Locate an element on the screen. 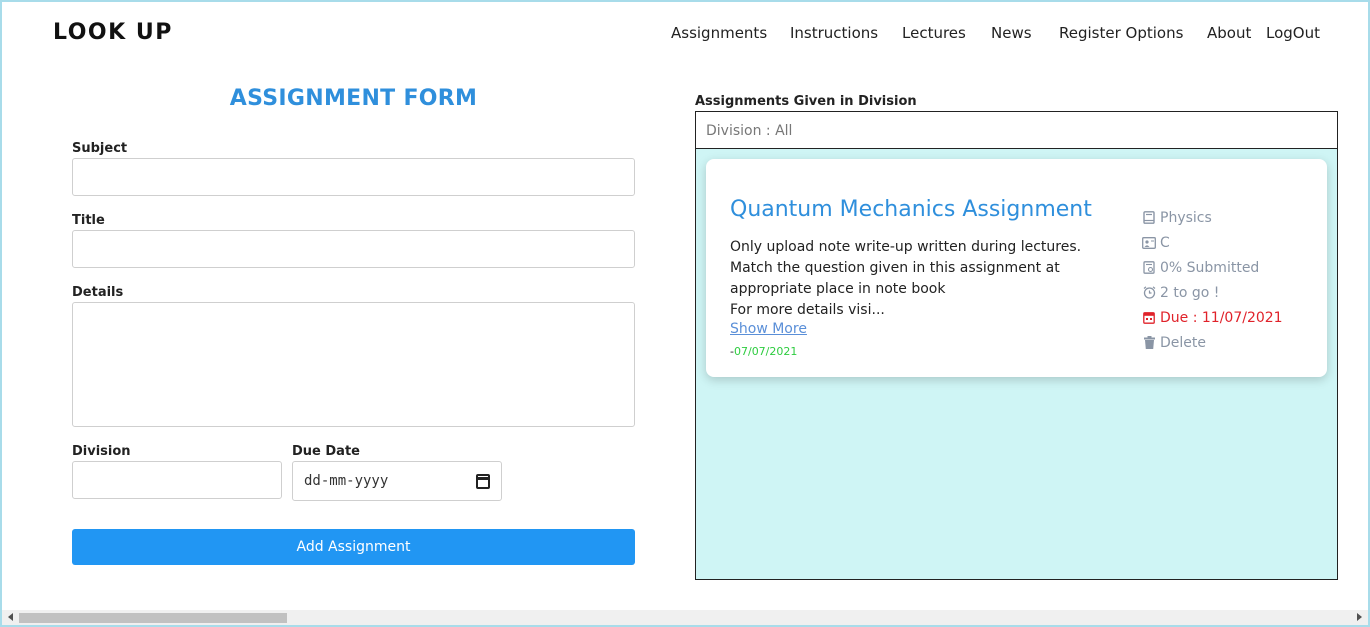  submitted-meta: 0% Submitted is located at coordinates (1212, 267).